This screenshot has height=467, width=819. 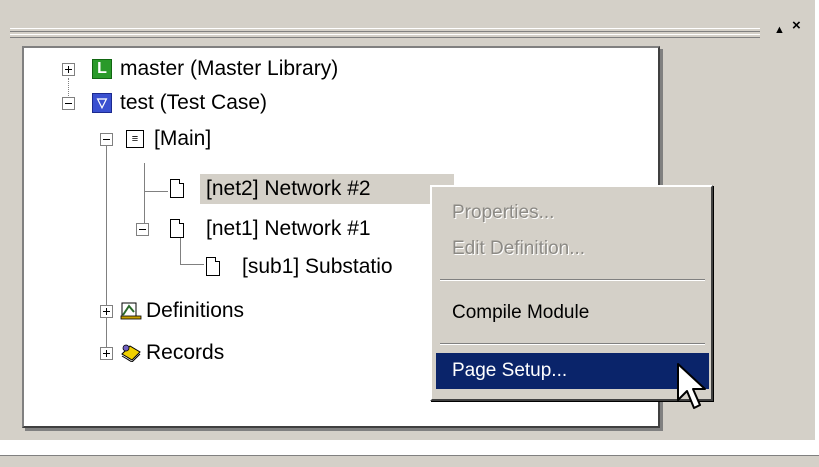 I want to click on library-icon: L, so click(x=102, y=69).